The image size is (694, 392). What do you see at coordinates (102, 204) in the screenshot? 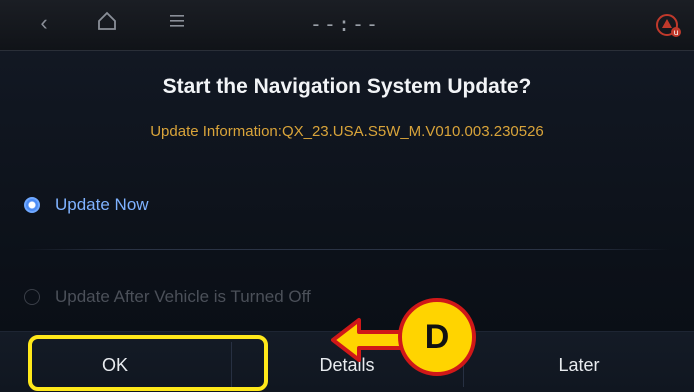
I see `option-label: Update Now` at bounding box center [102, 204].